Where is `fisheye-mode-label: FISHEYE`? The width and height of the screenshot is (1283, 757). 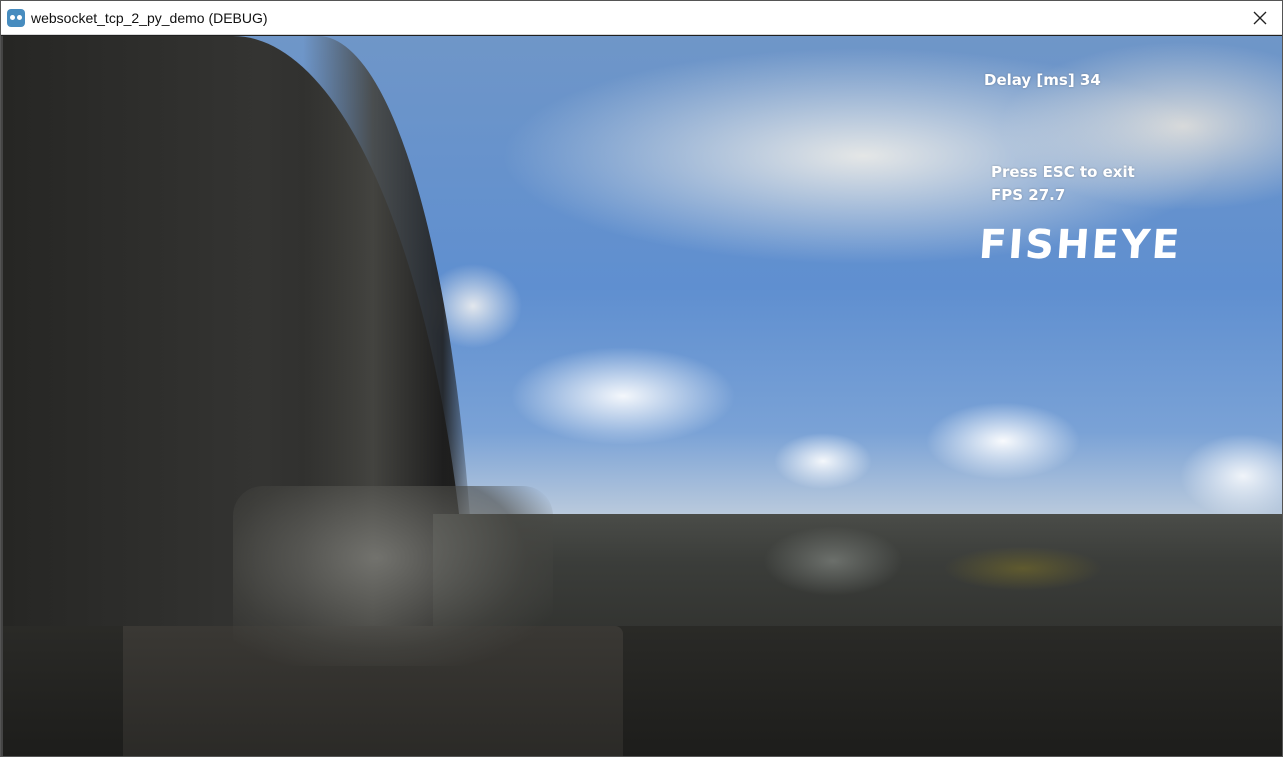
fisheye-mode-label: FISHEYE is located at coordinates (1080, 245).